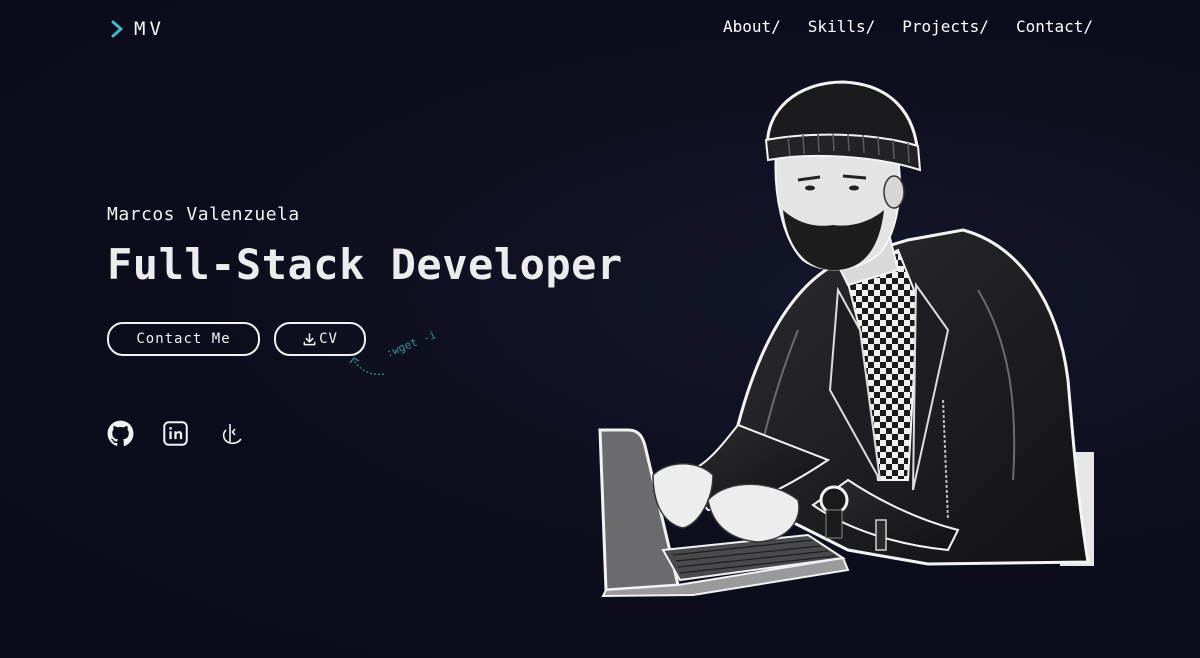 This screenshot has width=1200, height=658. Describe the element at coordinates (203, 214) in the screenshot. I see `hero-name: Marcos Valenzuela` at that location.